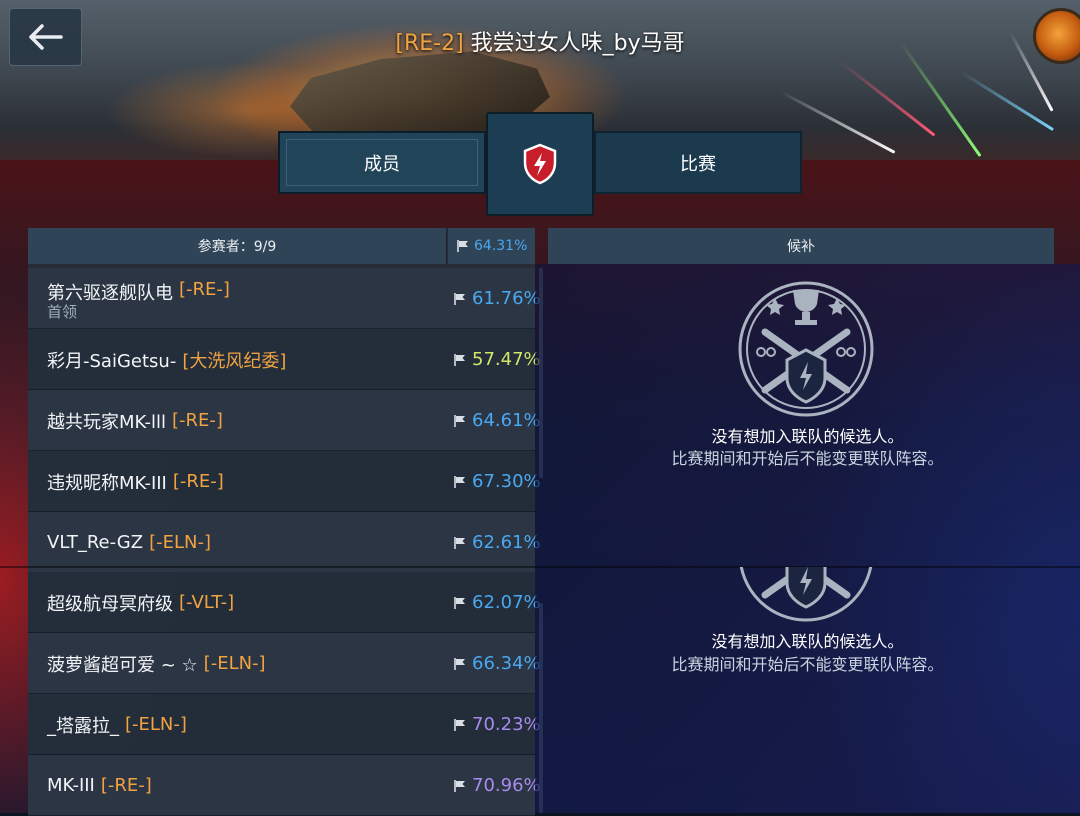 The height and width of the screenshot is (816, 1080). I want to click on player-winrate-value: 64.61%, so click(506, 420).